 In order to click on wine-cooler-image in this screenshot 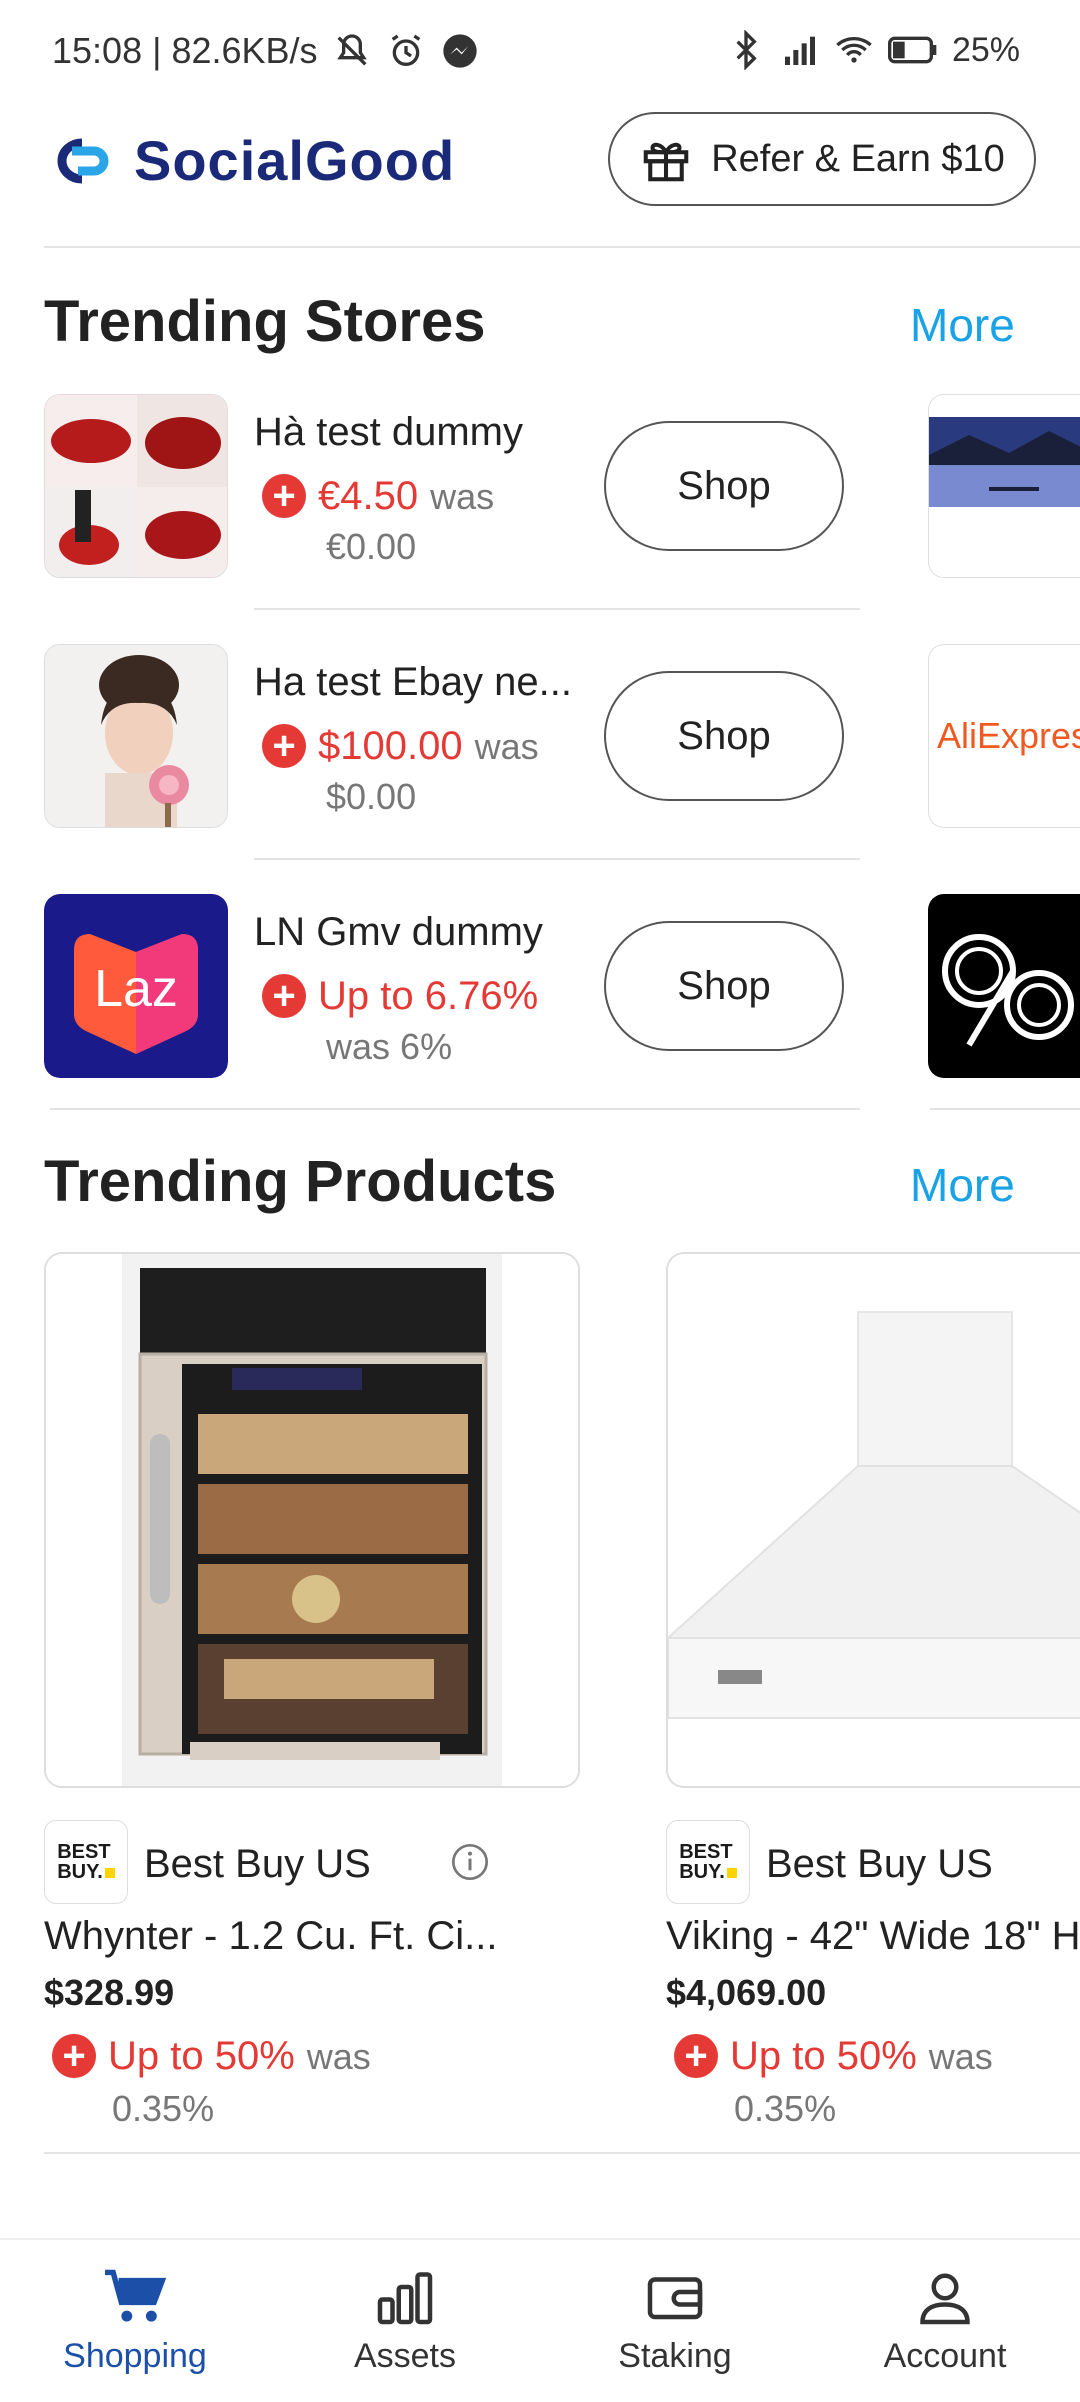, I will do `click(312, 1520)`.